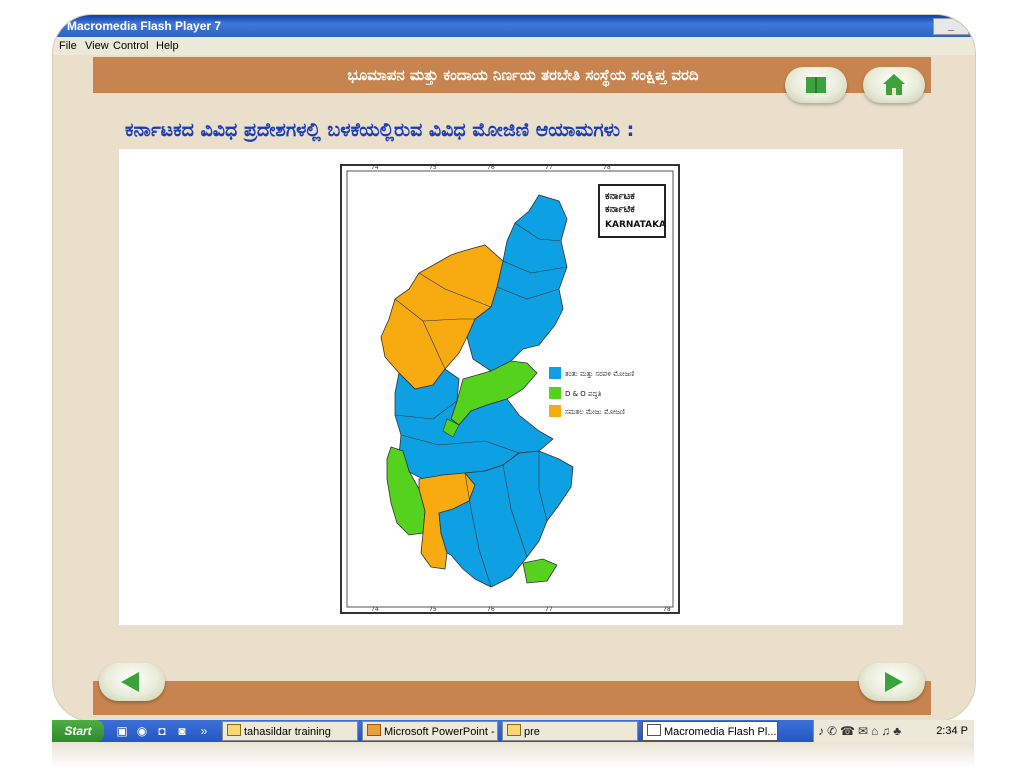 This screenshot has height=768, width=1024. What do you see at coordinates (130, 46) in the screenshot?
I see `menu-control: Control` at bounding box center [130, 46].